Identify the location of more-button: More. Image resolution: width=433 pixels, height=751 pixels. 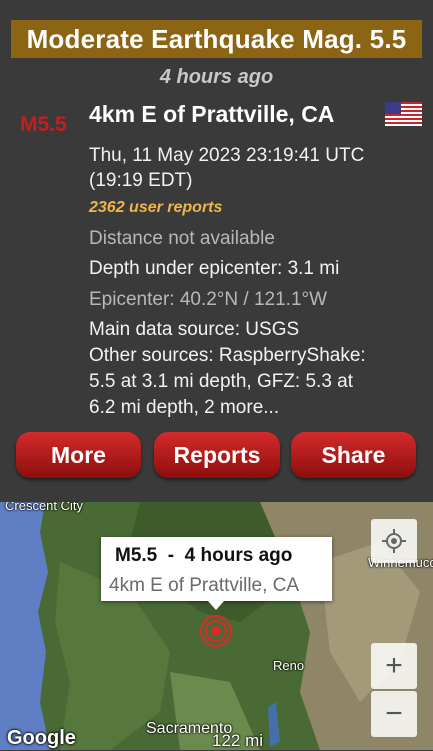
(78, 455).